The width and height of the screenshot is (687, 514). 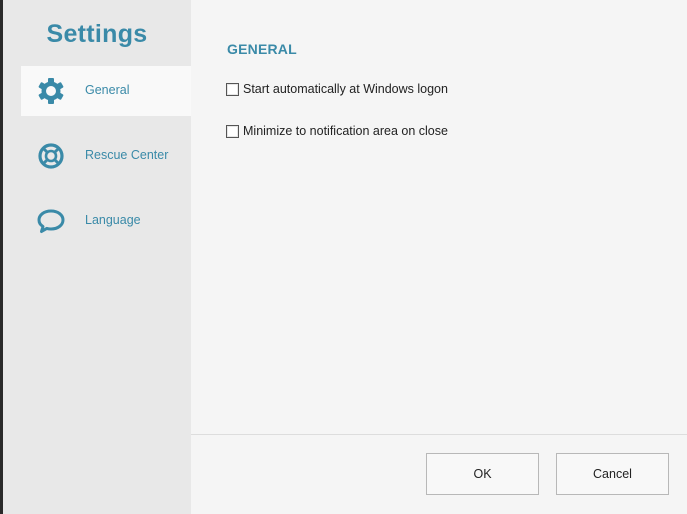 I want to click on sidebar-item-general: General, so click(x=106, y=91).